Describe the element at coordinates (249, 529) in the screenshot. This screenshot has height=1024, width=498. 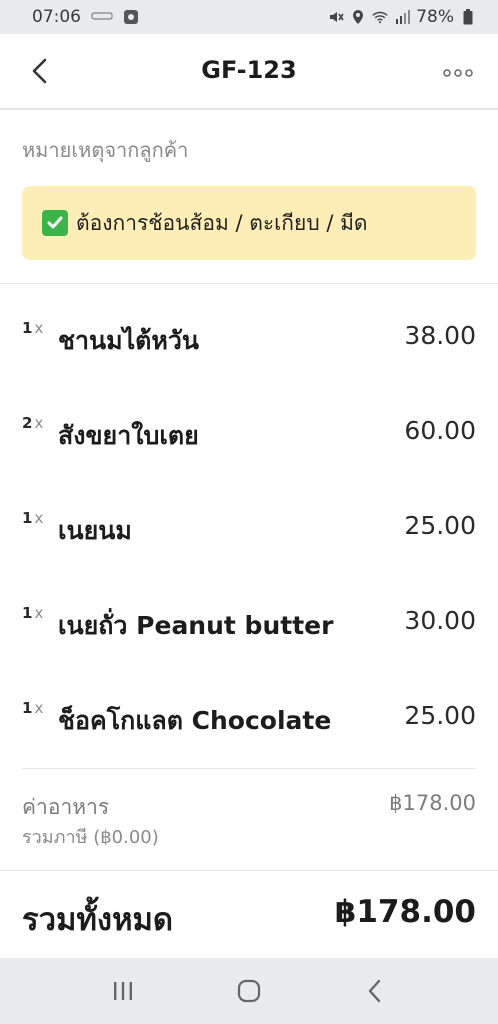
I see `order-item: 1x เนยนม 25.00` at that location.